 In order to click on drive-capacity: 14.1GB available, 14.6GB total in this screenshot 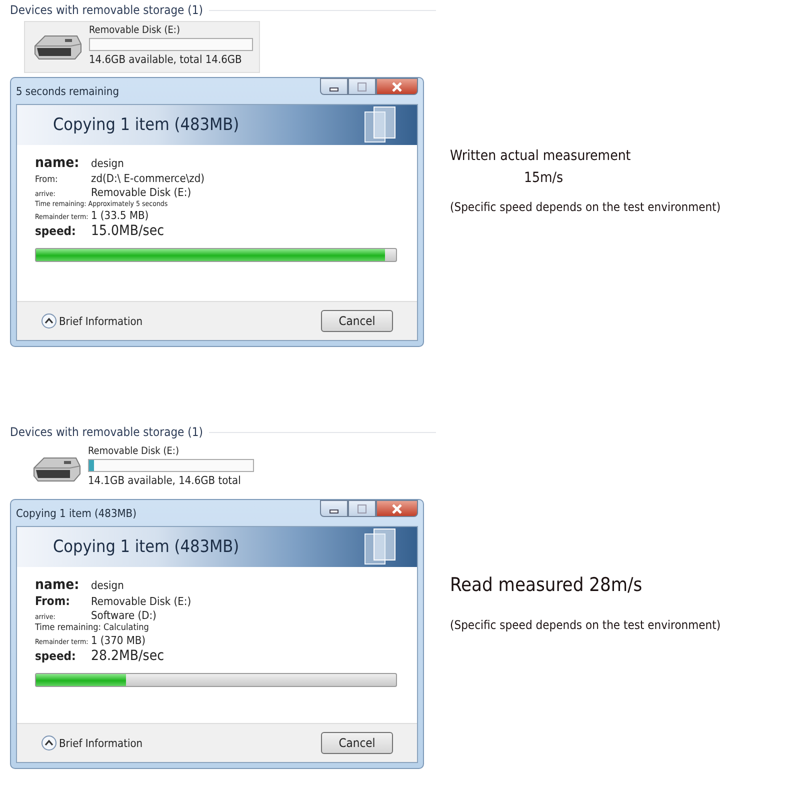, I will do `click(165, 480)`.